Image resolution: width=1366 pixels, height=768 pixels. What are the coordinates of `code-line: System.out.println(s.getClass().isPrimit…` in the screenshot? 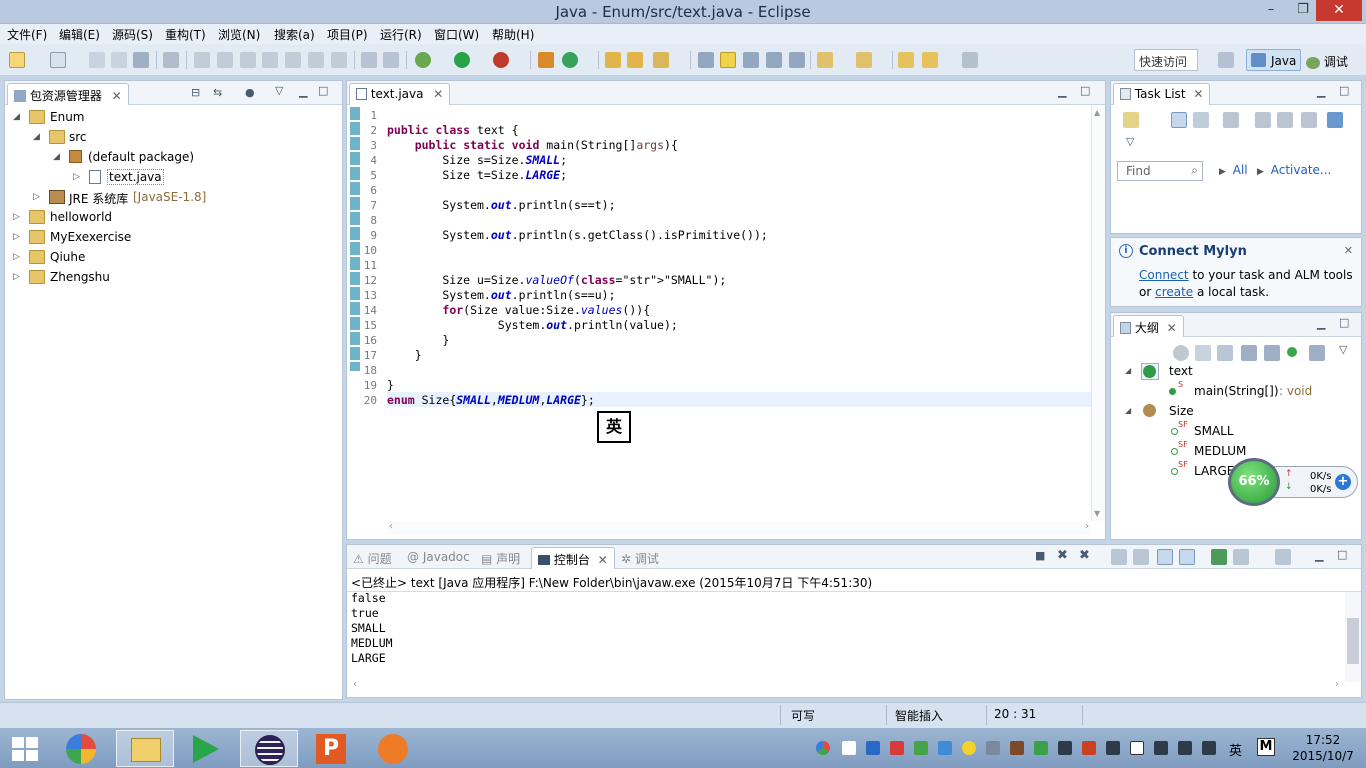 It's located at (577, 235).